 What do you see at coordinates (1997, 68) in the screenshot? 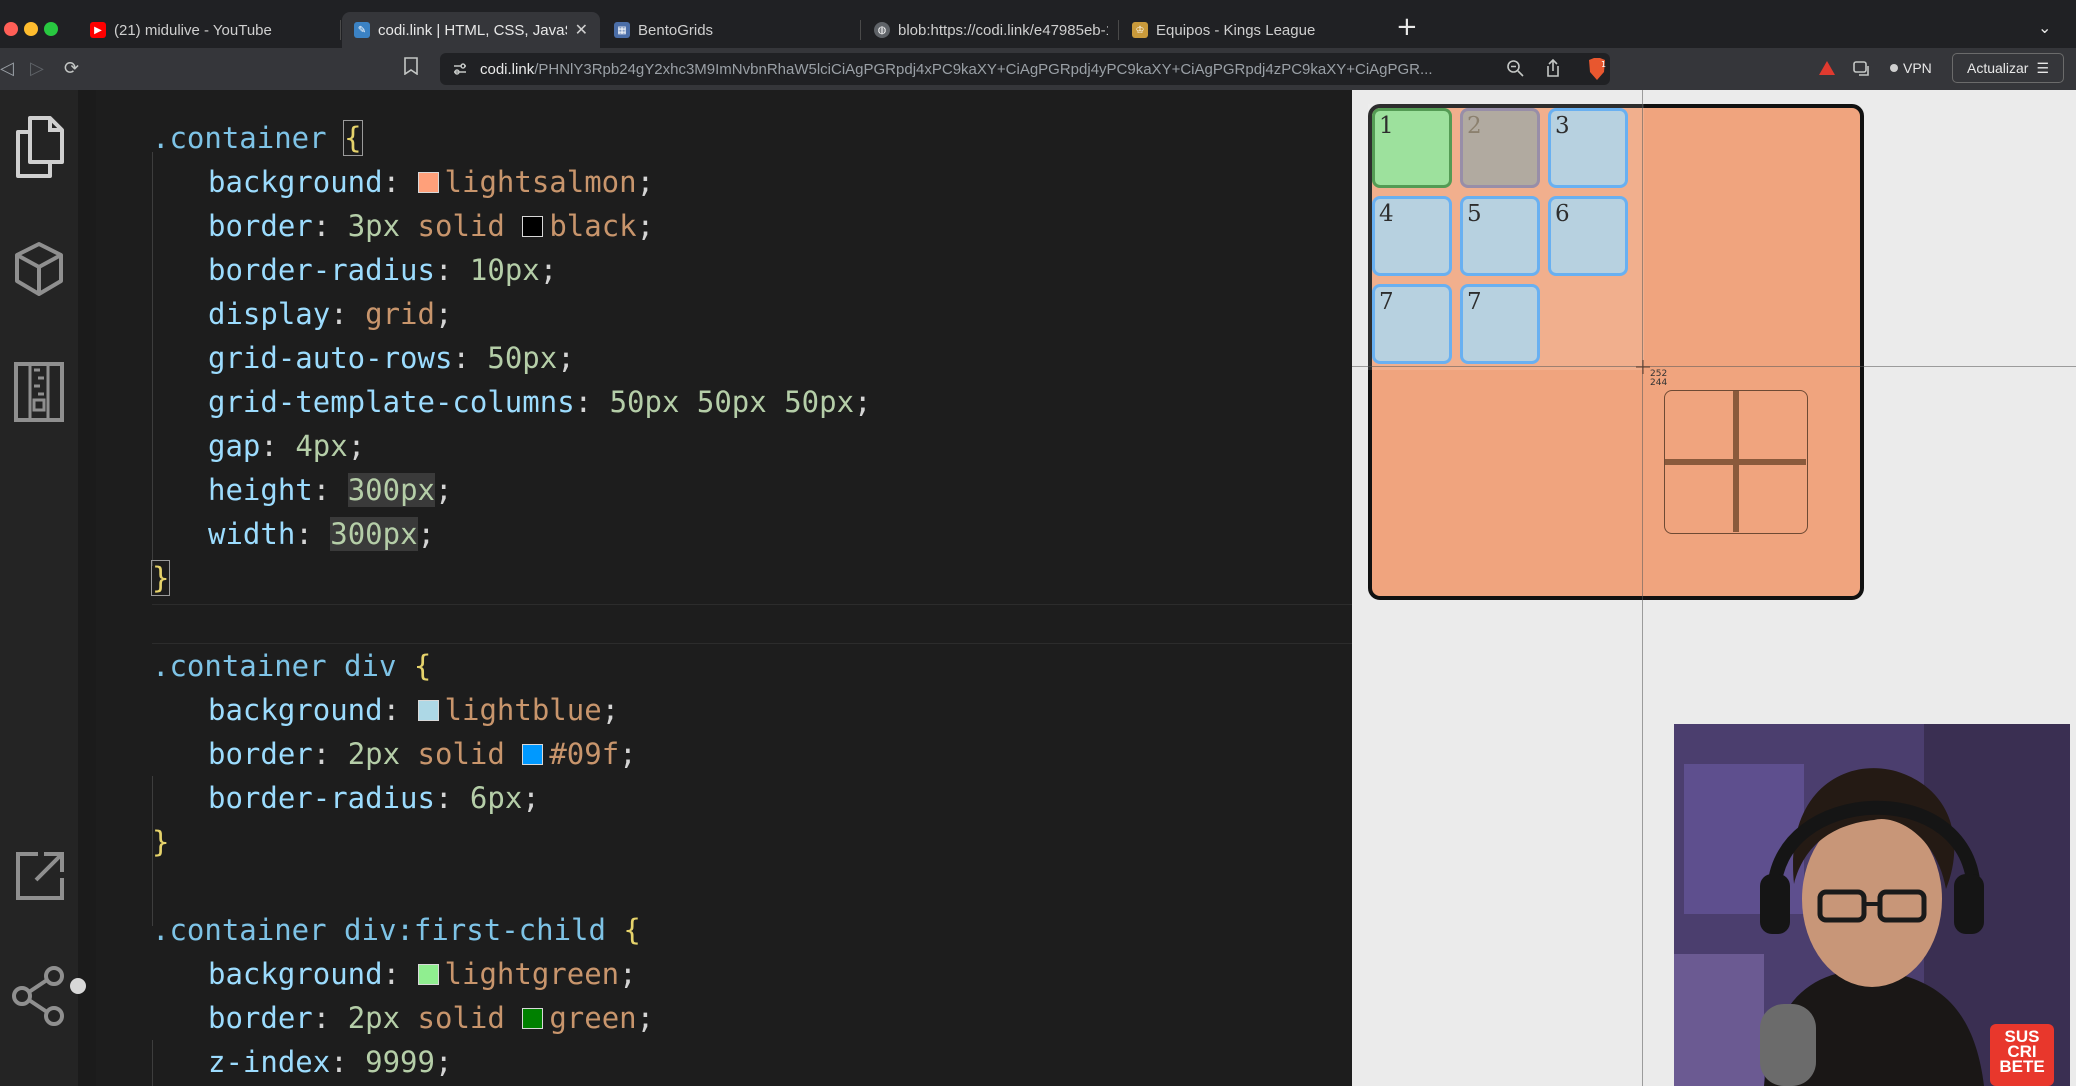
I see `update-label: Actualizar` at bounding box center [1997, 68].